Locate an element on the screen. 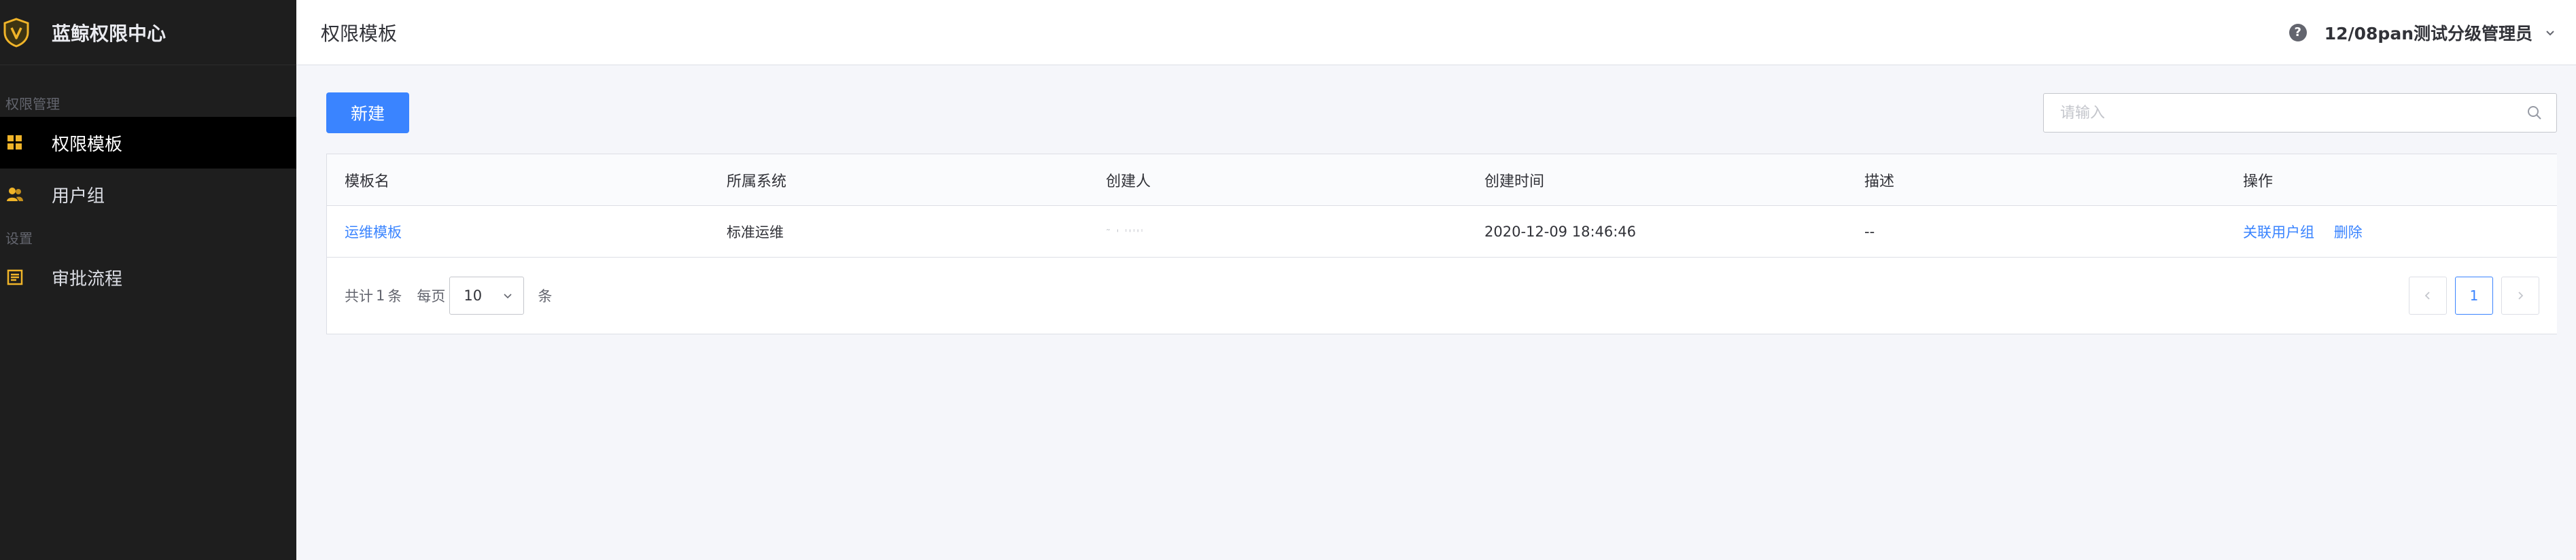 The width and height of the screenshot is (2576, 560). sidebar-item-label: 审批流程 is located at coordinates (87, 279).